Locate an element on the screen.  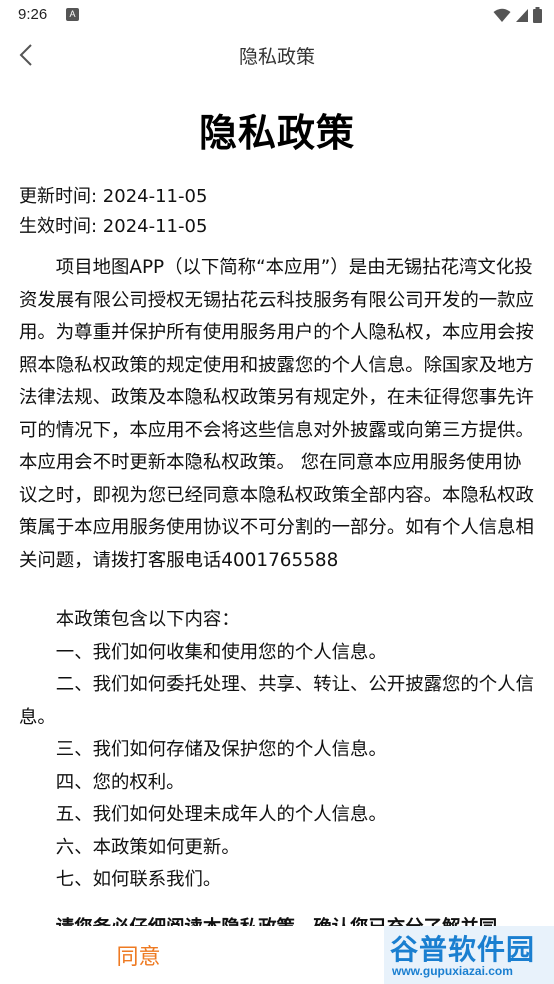
status-bar: 9:26 A is located at coordinates (277, 15).